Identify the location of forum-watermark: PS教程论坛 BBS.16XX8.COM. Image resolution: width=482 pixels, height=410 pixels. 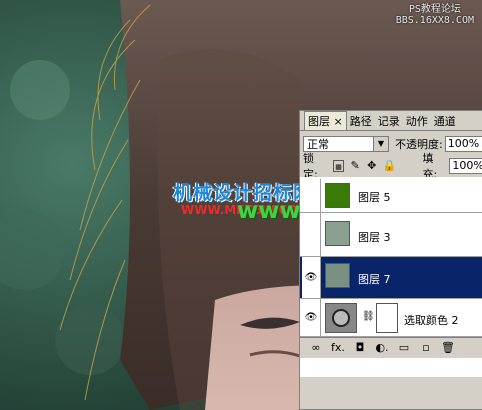
(435, 15).